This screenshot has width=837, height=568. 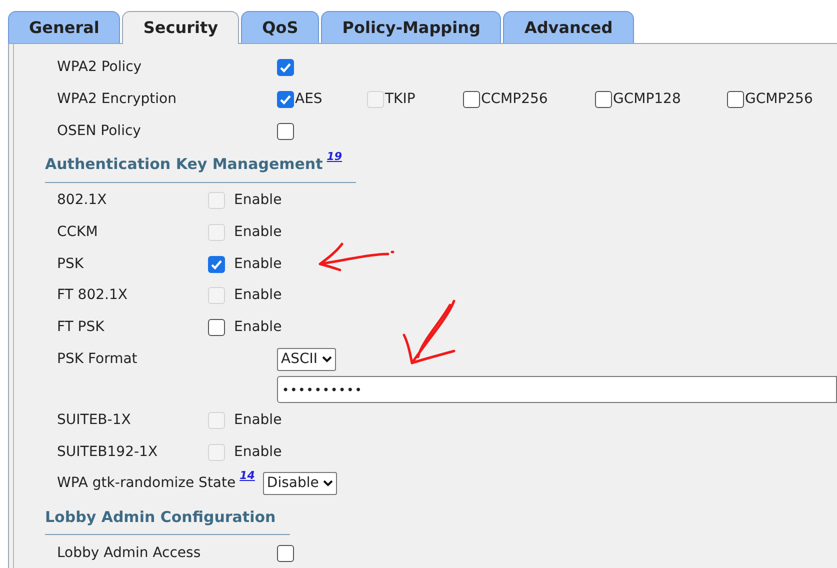 I want to click on field-label: Lobby Admin Access, so click(x=129, y=553).